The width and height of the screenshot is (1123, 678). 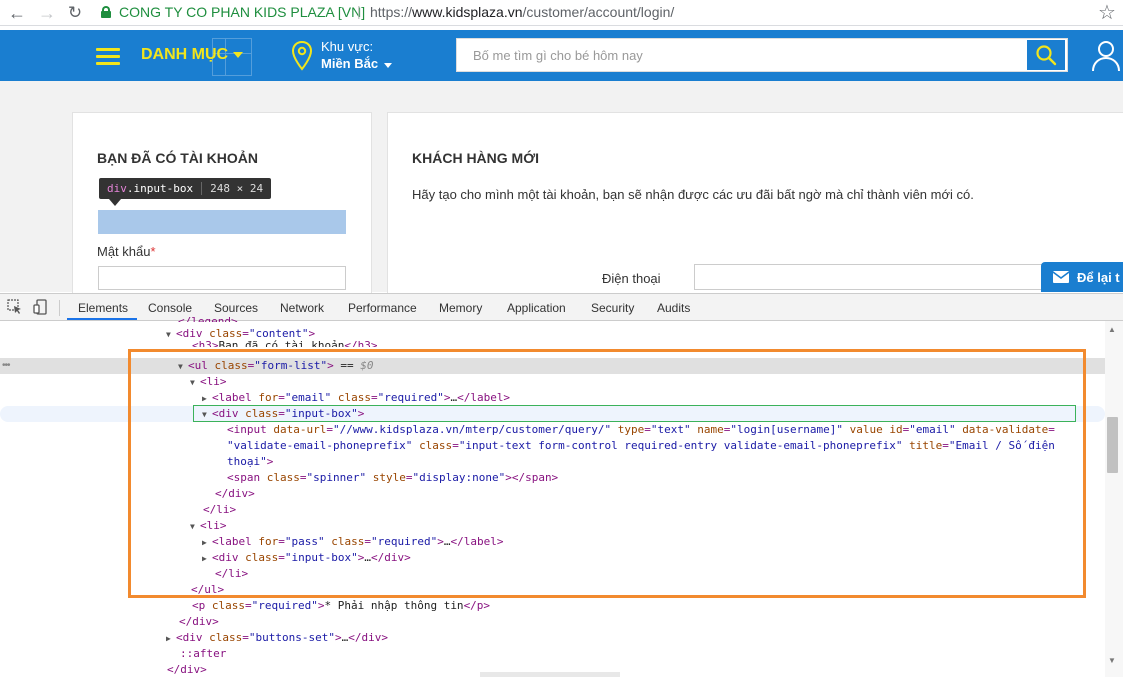 What do you see at coordinates (59, 308) in the screenshot?
I see `toolbar-divider` at bounding box center [59, 308].